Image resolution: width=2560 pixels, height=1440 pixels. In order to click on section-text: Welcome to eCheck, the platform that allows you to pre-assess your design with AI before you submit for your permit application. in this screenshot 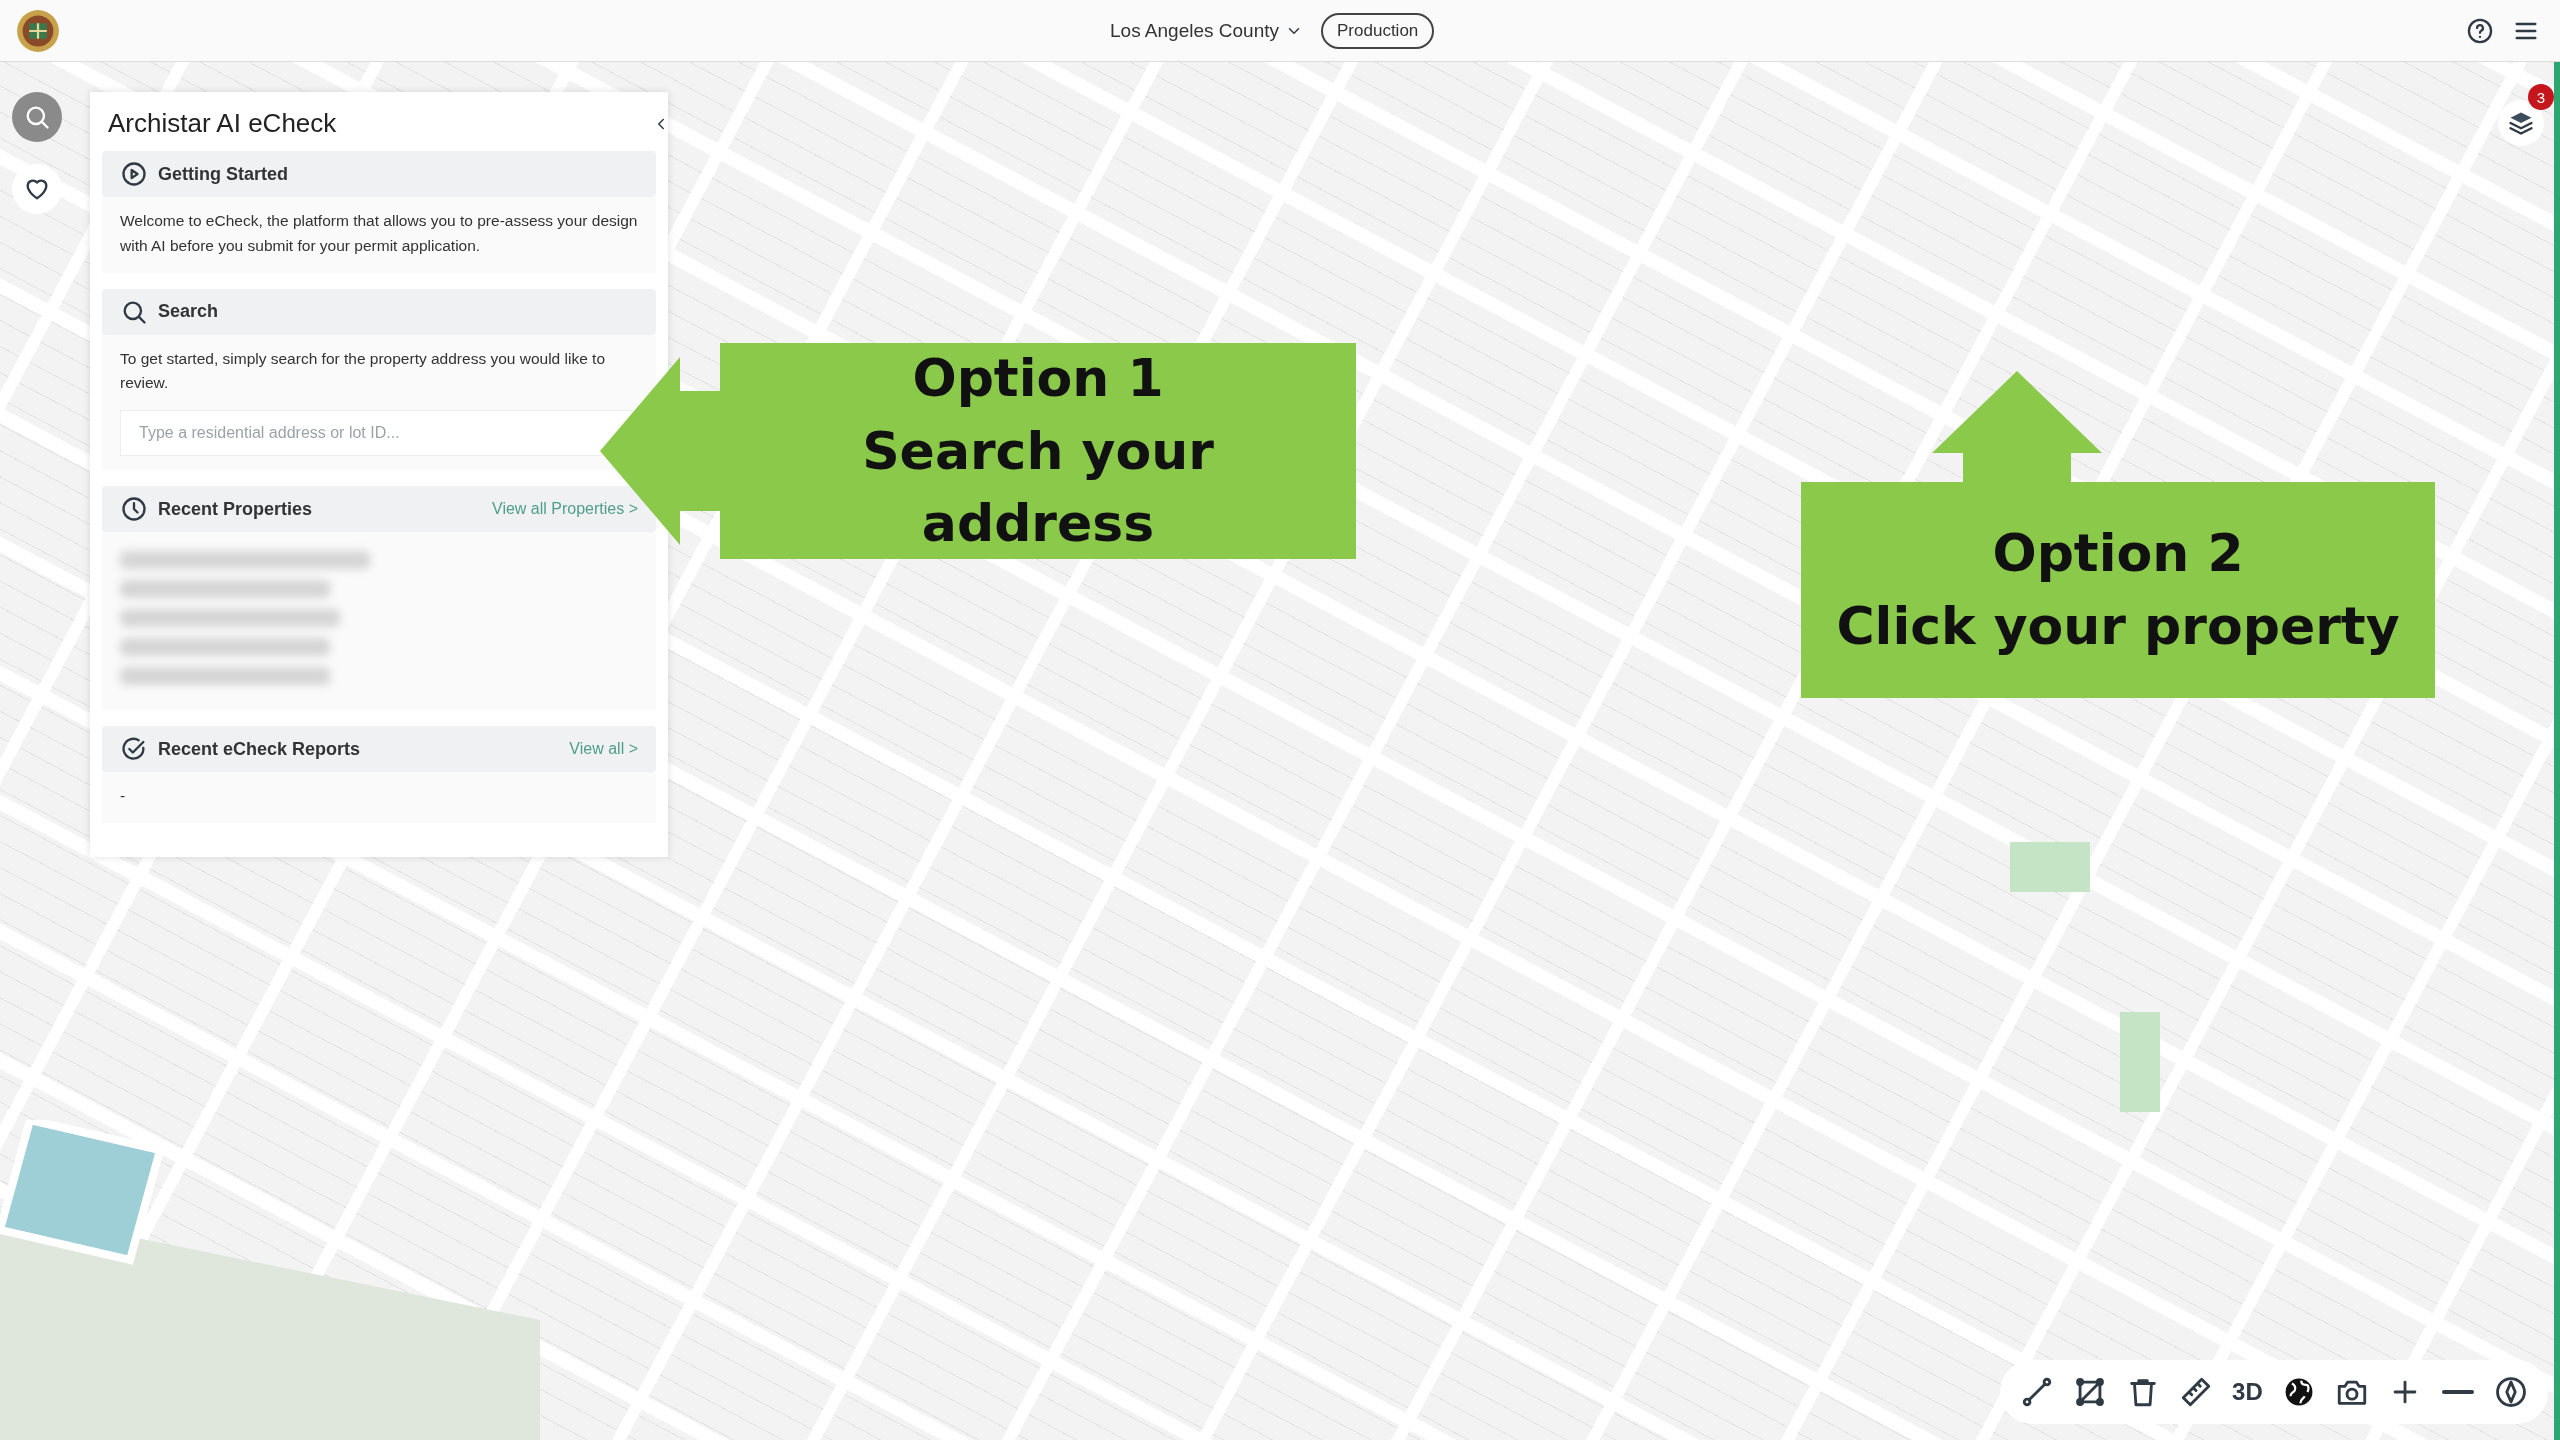, I will do `click(379, 233)`.